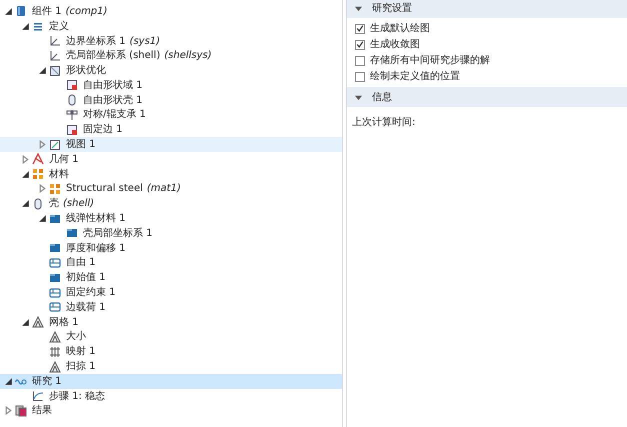  What do you see at coordinates (171, 41) in the screenshot?
I see `tree-item: 边界坐标系 1 (sys1)` at bounding box center [171, 41].